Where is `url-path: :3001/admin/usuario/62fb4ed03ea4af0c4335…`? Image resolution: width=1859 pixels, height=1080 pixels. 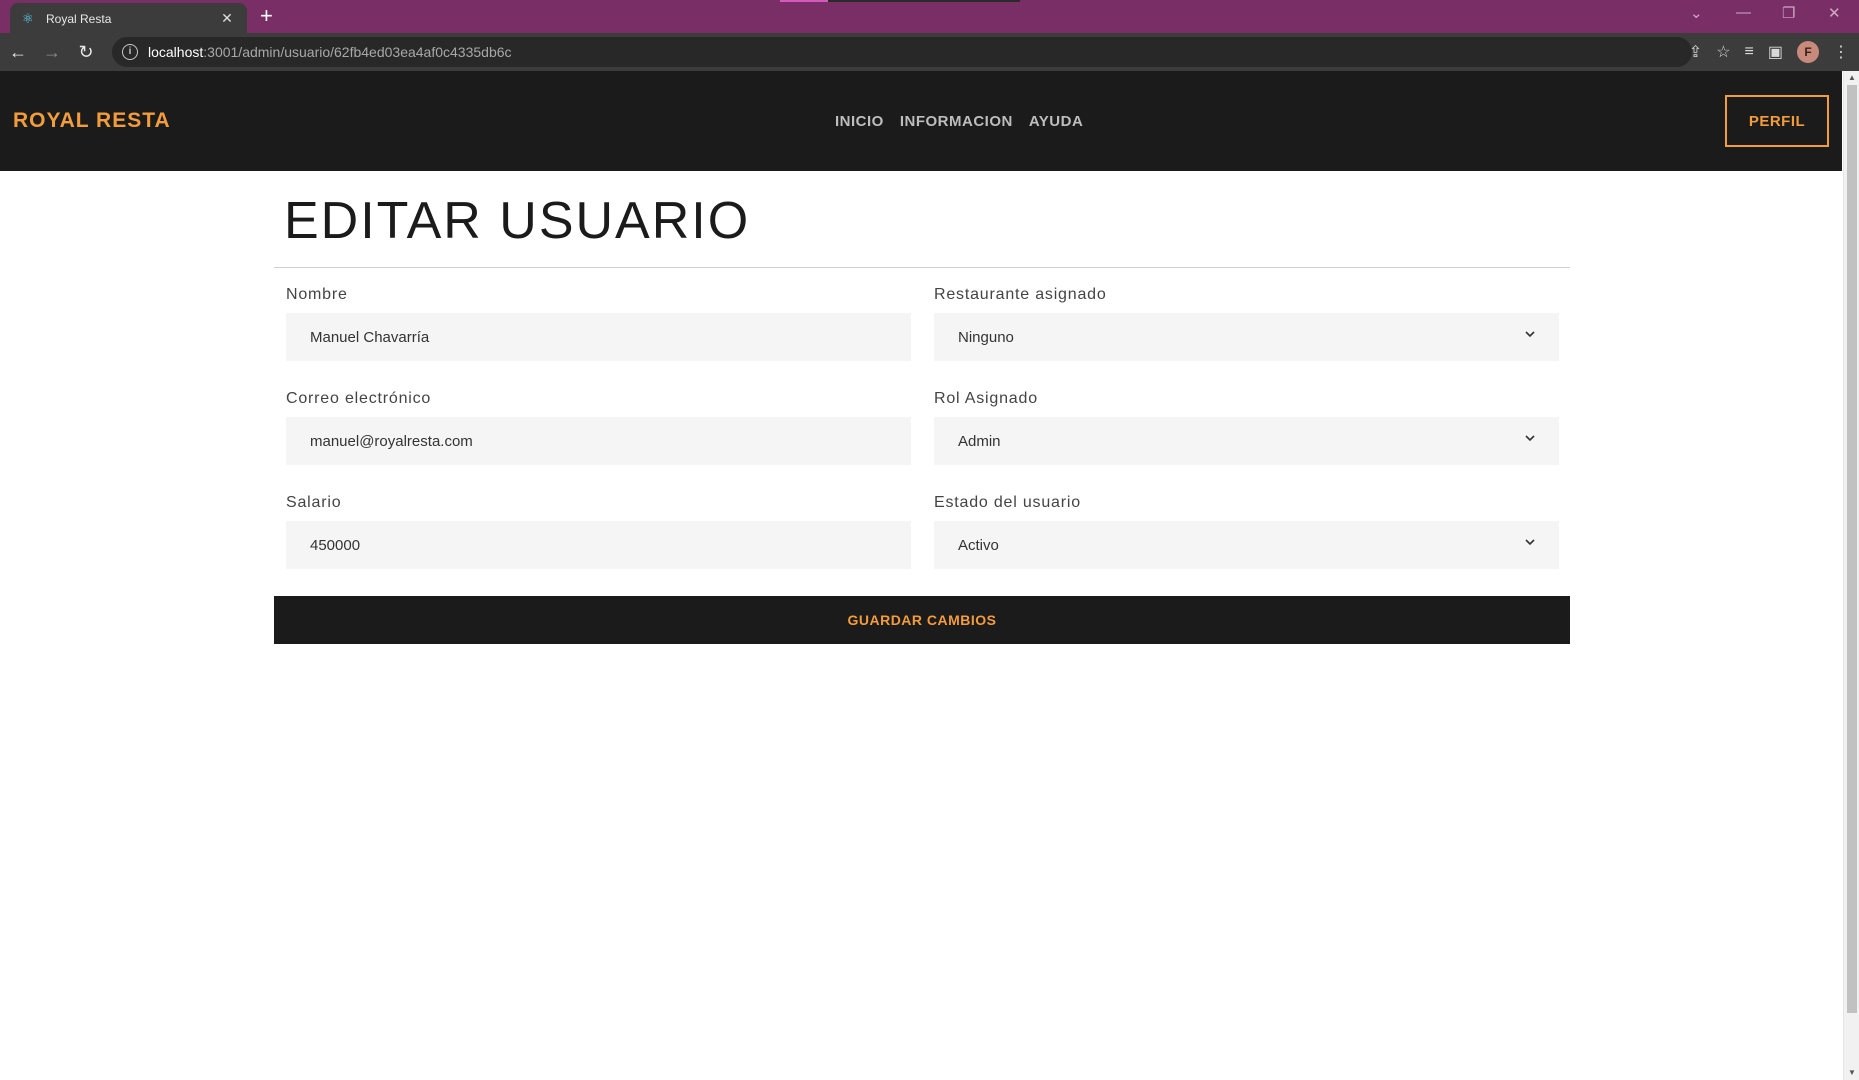 url-path: :3001/admin/usuario/62fb4ed03ea4af0c4335… is located at coordinates (357, 52).